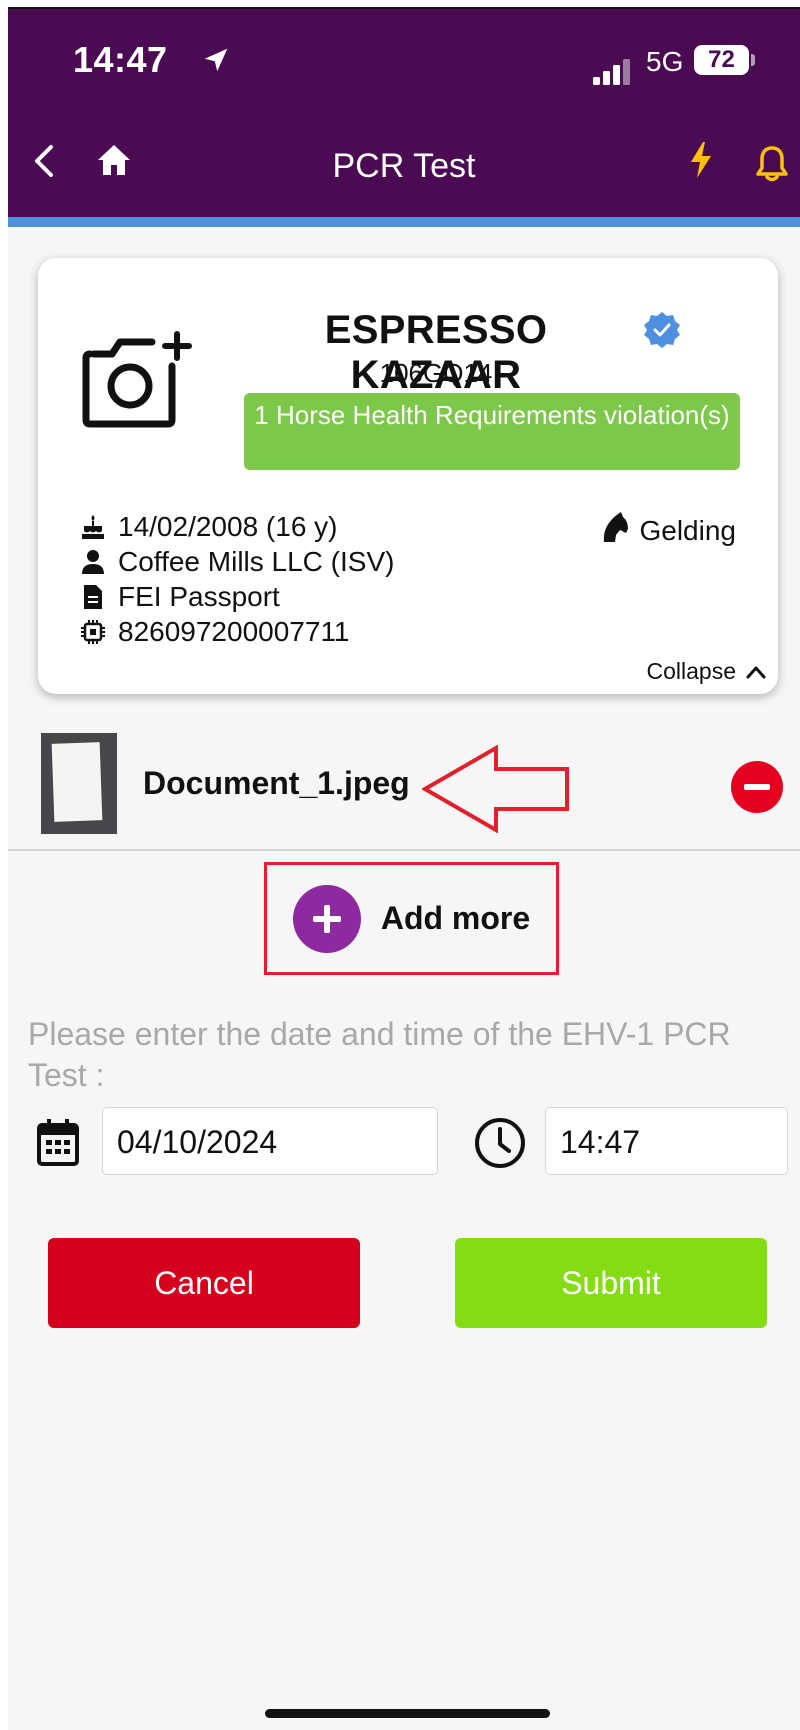  I want to click on add-more-label: Add more, so click(455, 918).